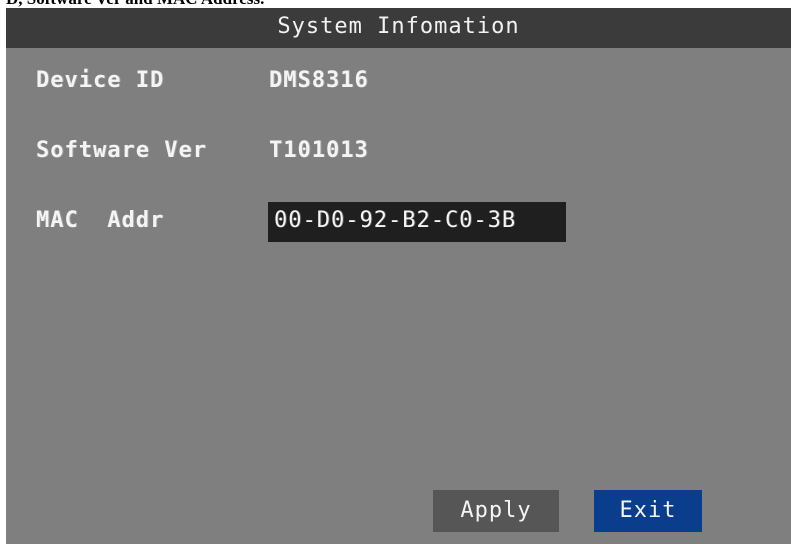 The image size is (791, 544). I want to click on apply-button: Apply, so click(496, 511).